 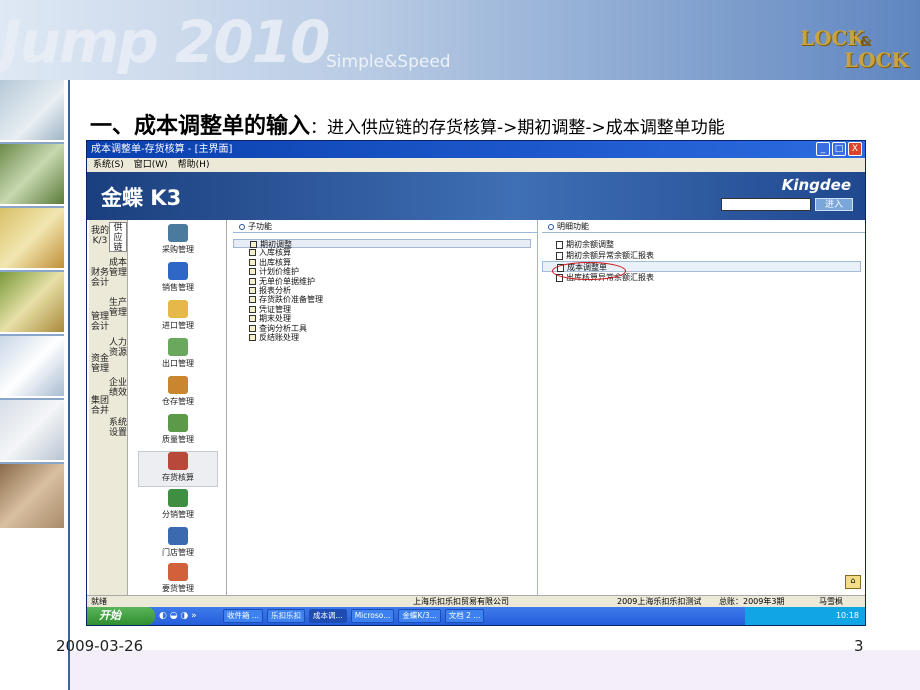 I want to click on module-inventory-calc: 存货核算, so click(x=178, y=469).